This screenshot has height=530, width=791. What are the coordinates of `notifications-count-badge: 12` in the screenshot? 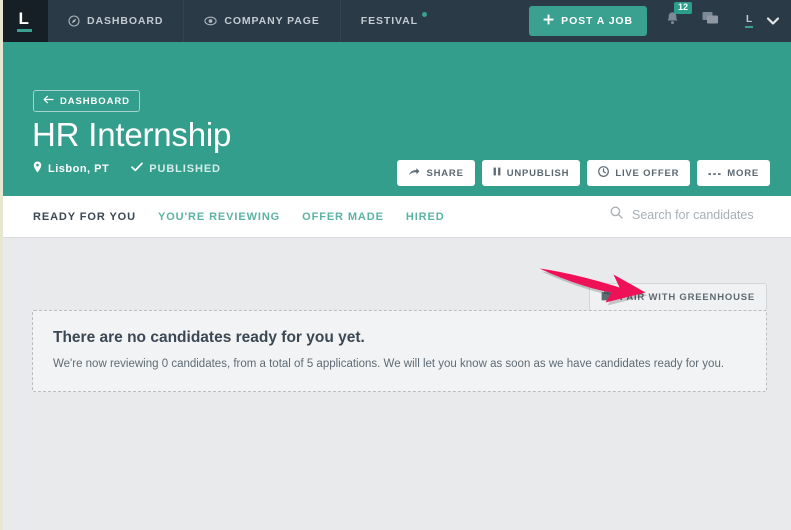 It's located at (683, 8).